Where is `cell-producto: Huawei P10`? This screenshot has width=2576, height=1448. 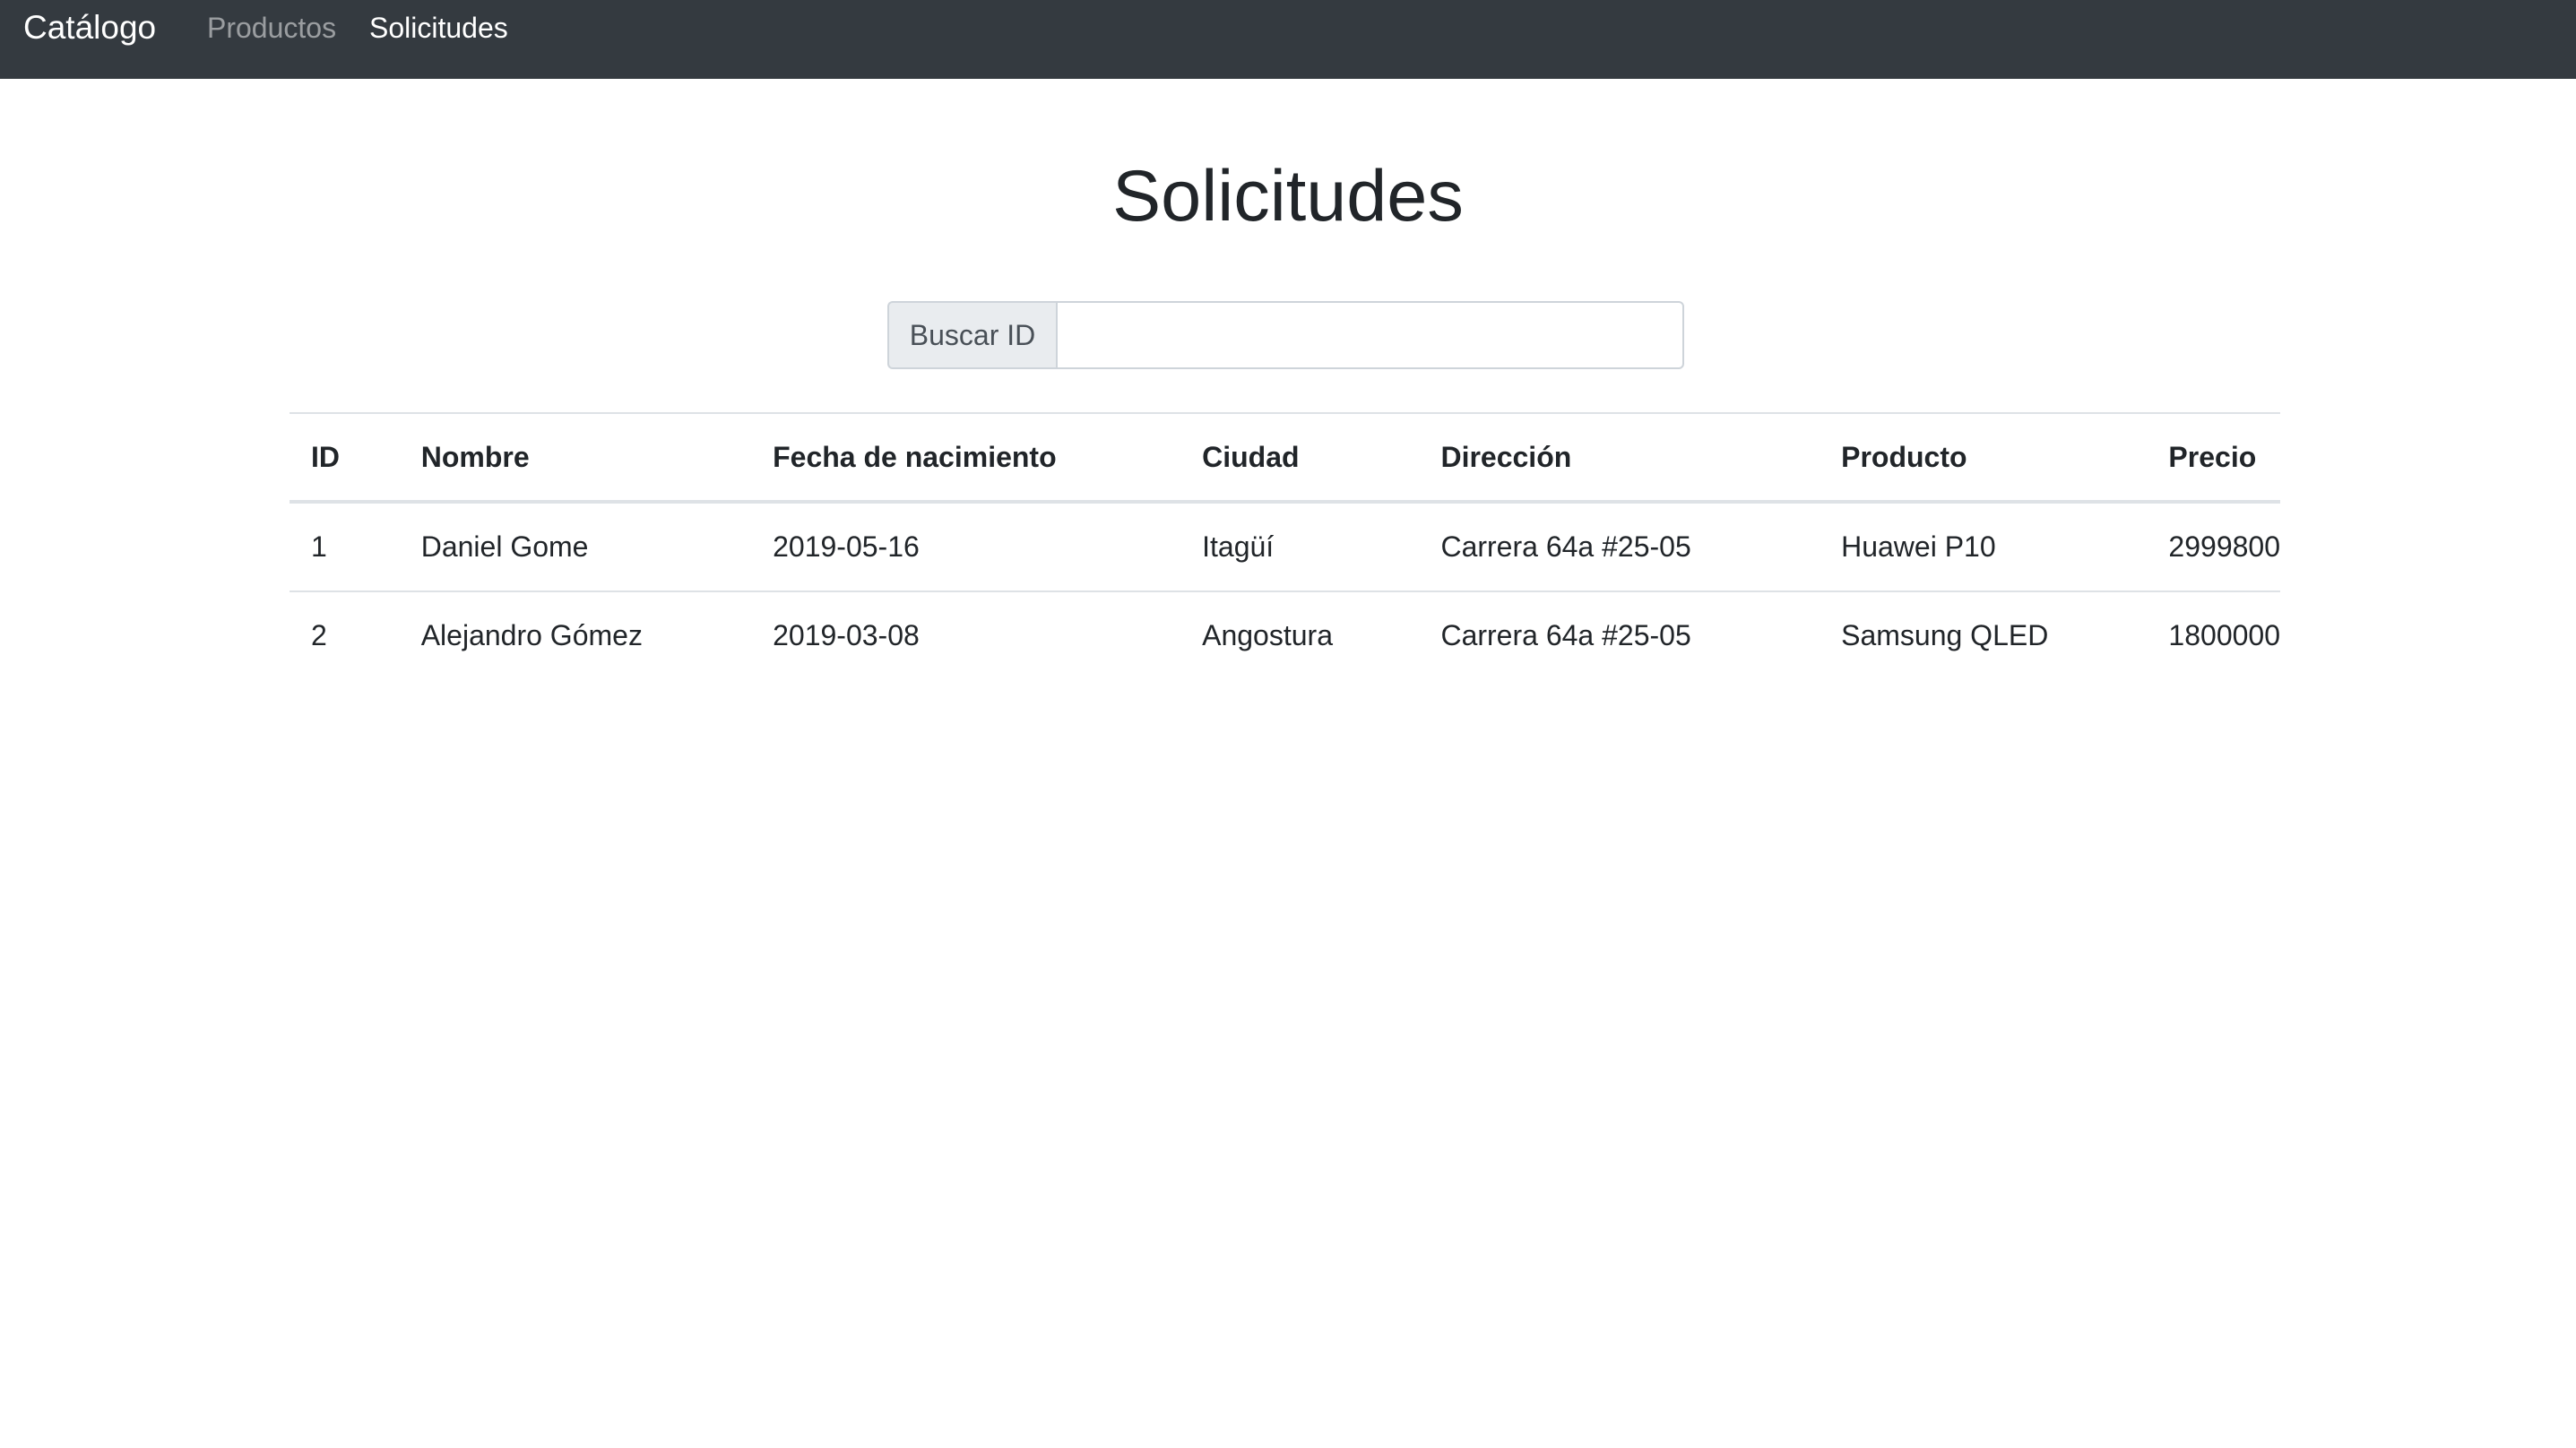 cell-producto: Huawei P10 is located at coordinates (1984, 547).